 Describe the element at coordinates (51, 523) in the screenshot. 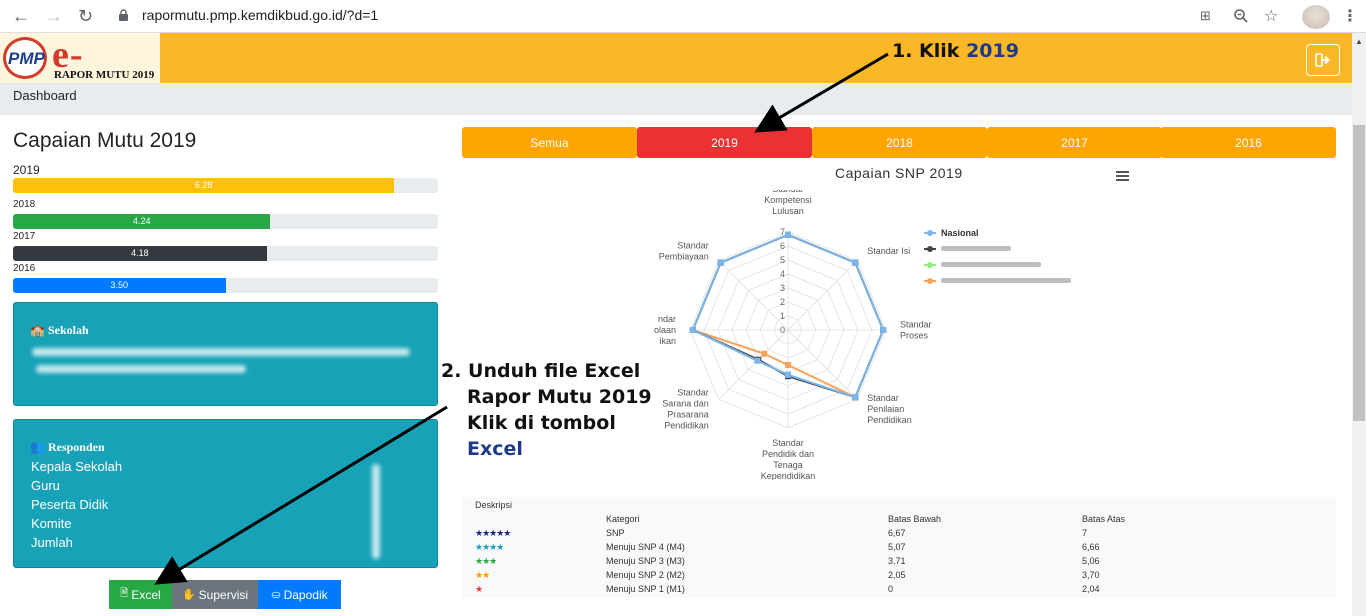

I see `responden-item: Komite` at that location.